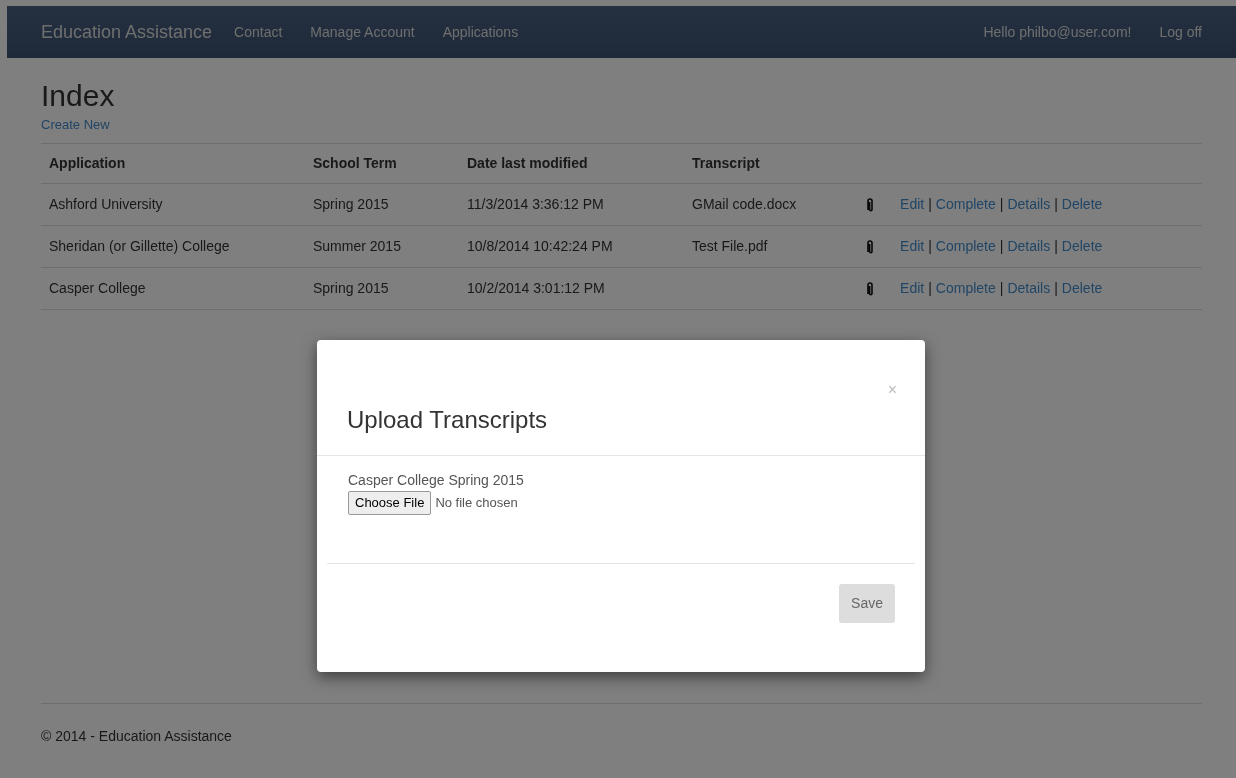 The width and height of the screenshot is (1236, 778). What do you see at coordinates (78, 96) in the screenshot?
I see `page-title: Index` at bounding box center [78, 96].